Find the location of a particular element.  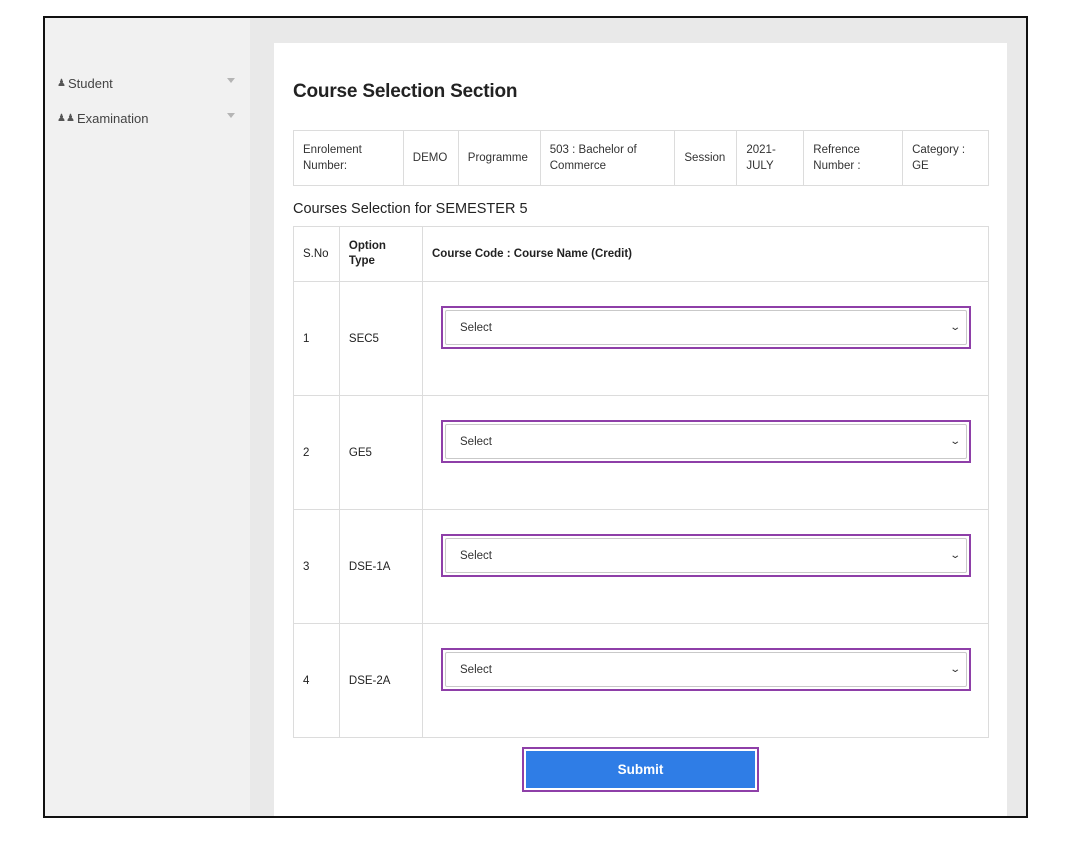

table-row: 1 SEC5 Select ⌄ is located at coordinates (641, 338).